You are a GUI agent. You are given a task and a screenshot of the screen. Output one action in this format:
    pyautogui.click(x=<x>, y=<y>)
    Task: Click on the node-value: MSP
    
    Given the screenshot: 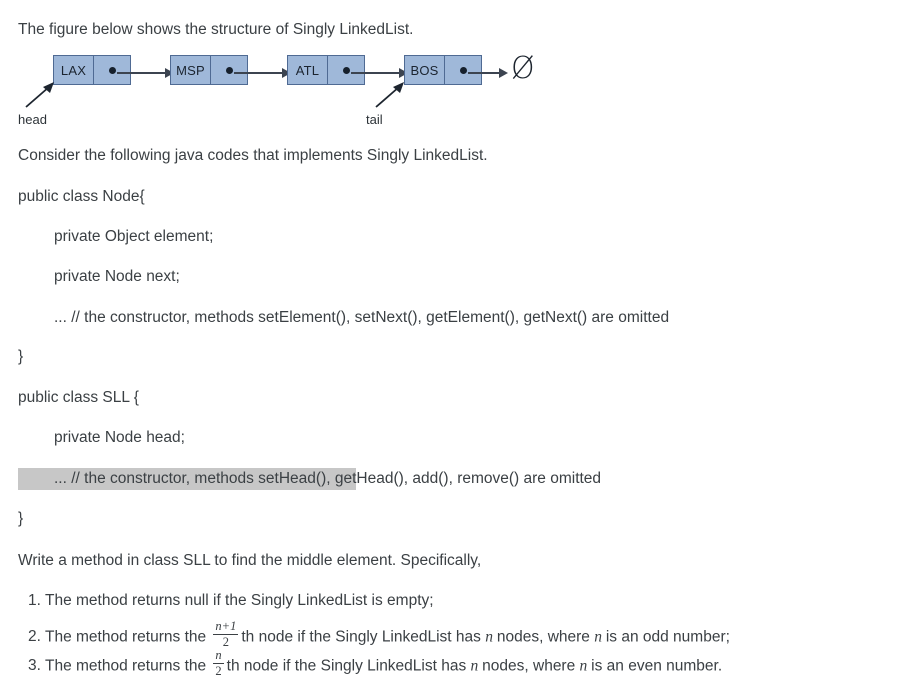 What is the action you would take?
    pyautogui.click(x=191, y=70)
    